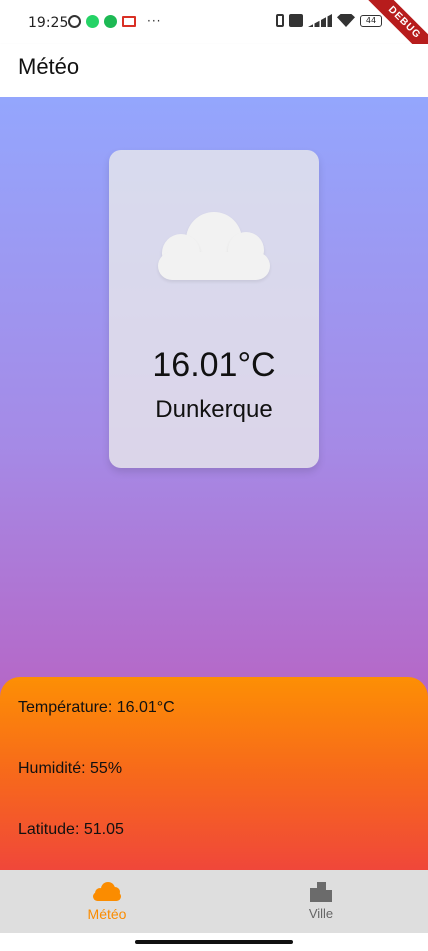  What do you see at coordinates (154, 21) in the screenshot?
I see `more-notifications-icon: ···` at bounding box center [154, 21].